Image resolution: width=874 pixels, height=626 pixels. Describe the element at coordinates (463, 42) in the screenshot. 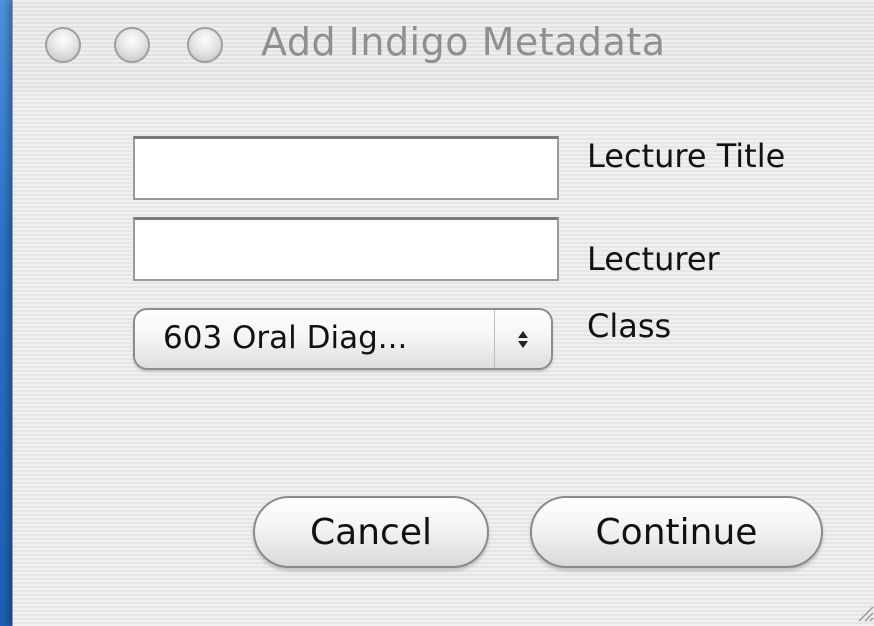

I see `window-title: Add Indigo Metadata` at that location.